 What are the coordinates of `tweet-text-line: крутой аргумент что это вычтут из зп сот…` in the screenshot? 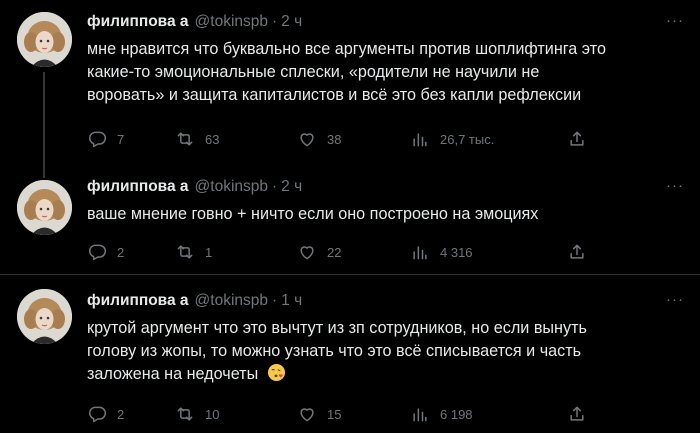 It's located at (337, 328).